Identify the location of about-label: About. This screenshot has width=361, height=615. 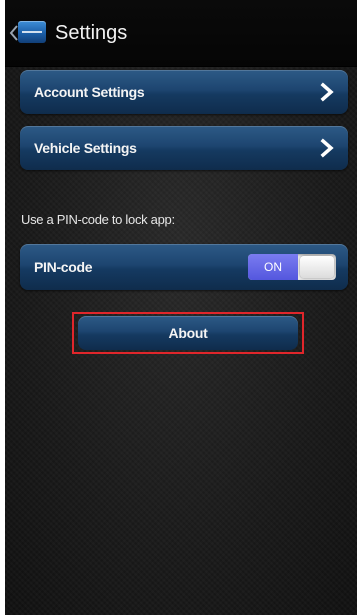
(188, 333).